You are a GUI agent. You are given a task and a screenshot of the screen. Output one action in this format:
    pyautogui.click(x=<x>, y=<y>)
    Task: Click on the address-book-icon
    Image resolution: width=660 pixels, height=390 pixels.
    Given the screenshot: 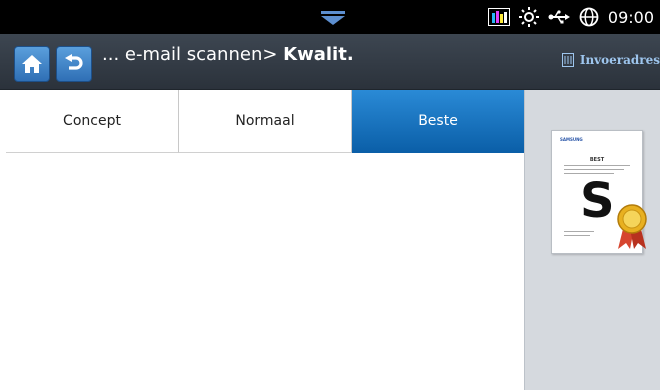 What is the action you would take?
    pyautogui.click(x=567, y=60)
    